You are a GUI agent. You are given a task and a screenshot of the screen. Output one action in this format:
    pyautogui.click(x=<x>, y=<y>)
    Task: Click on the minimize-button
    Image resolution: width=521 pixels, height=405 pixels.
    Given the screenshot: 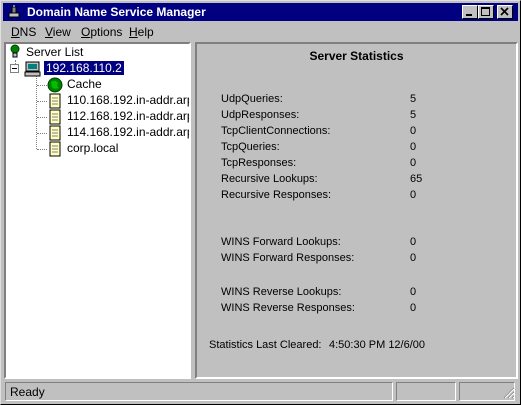 What is the action you would take?
    pyautogui.click(x=470, y=12)
    